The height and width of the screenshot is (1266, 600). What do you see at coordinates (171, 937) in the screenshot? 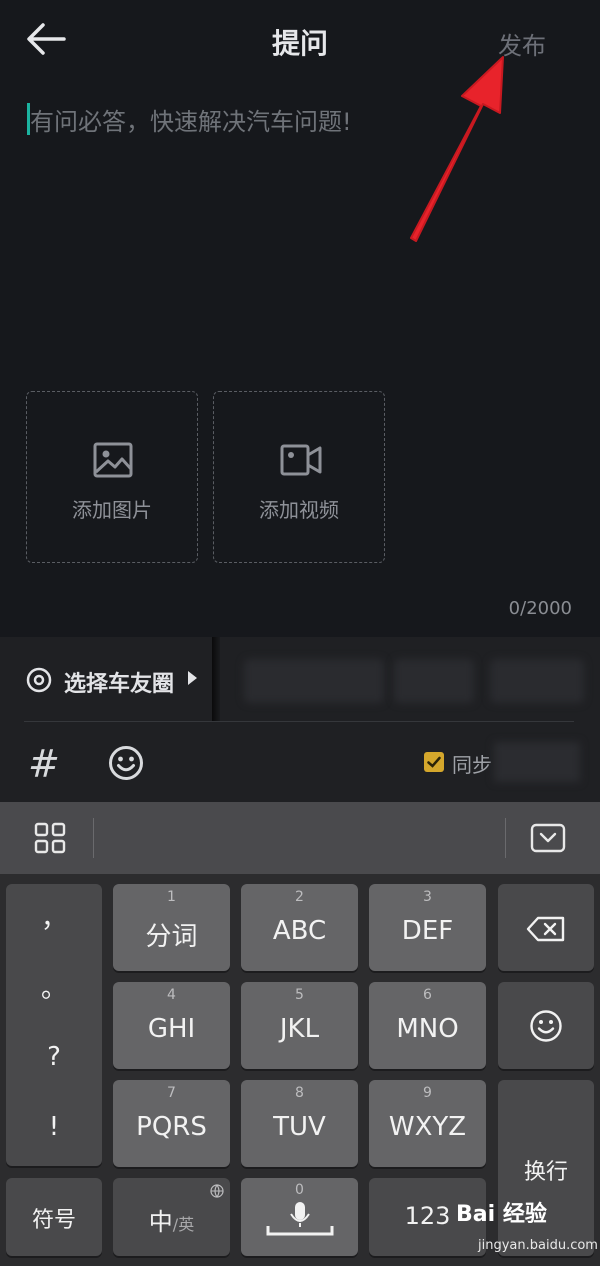
I see `key-label: 分词` at bounding box center [171, 937].